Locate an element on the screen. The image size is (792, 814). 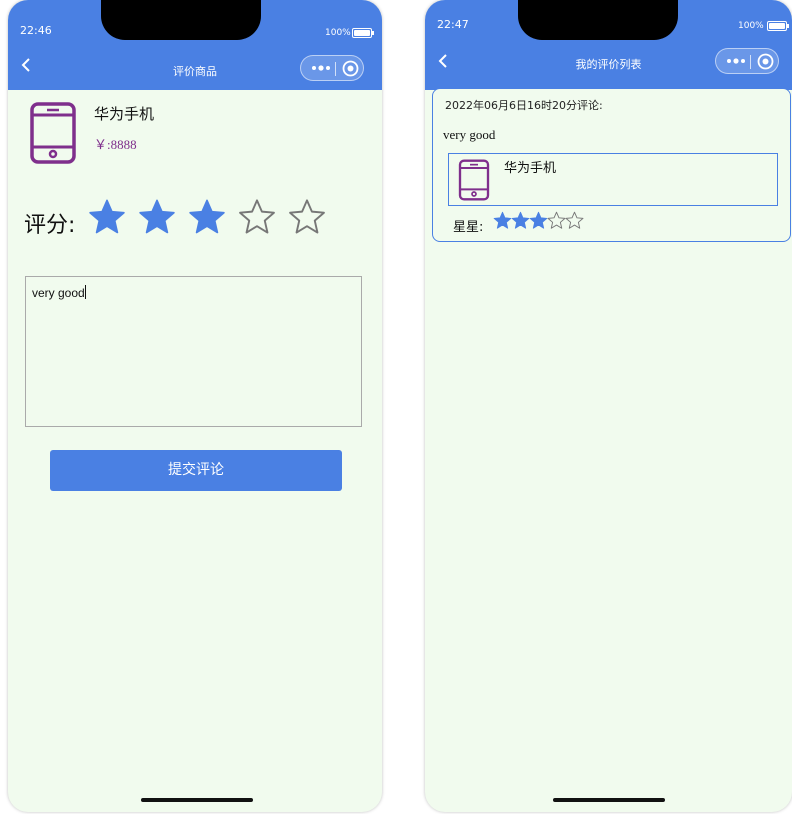
status-time: 22:47 is located at coordinates (453, 24).